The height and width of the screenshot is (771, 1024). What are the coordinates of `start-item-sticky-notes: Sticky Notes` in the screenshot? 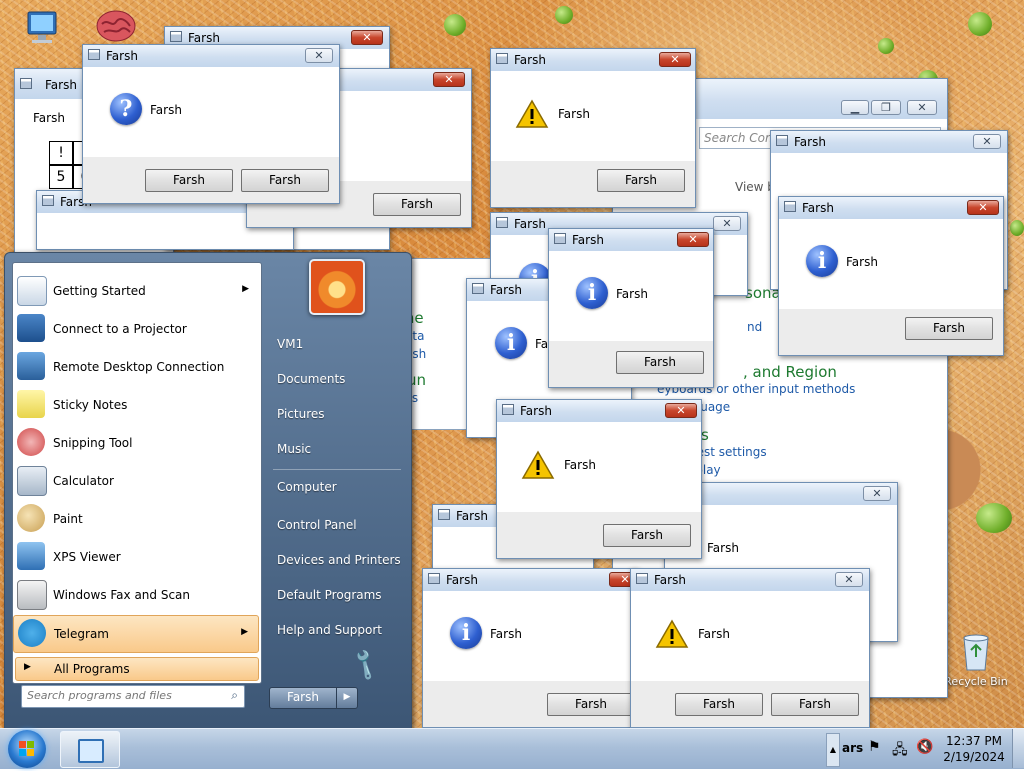 It's located at (136, 405).